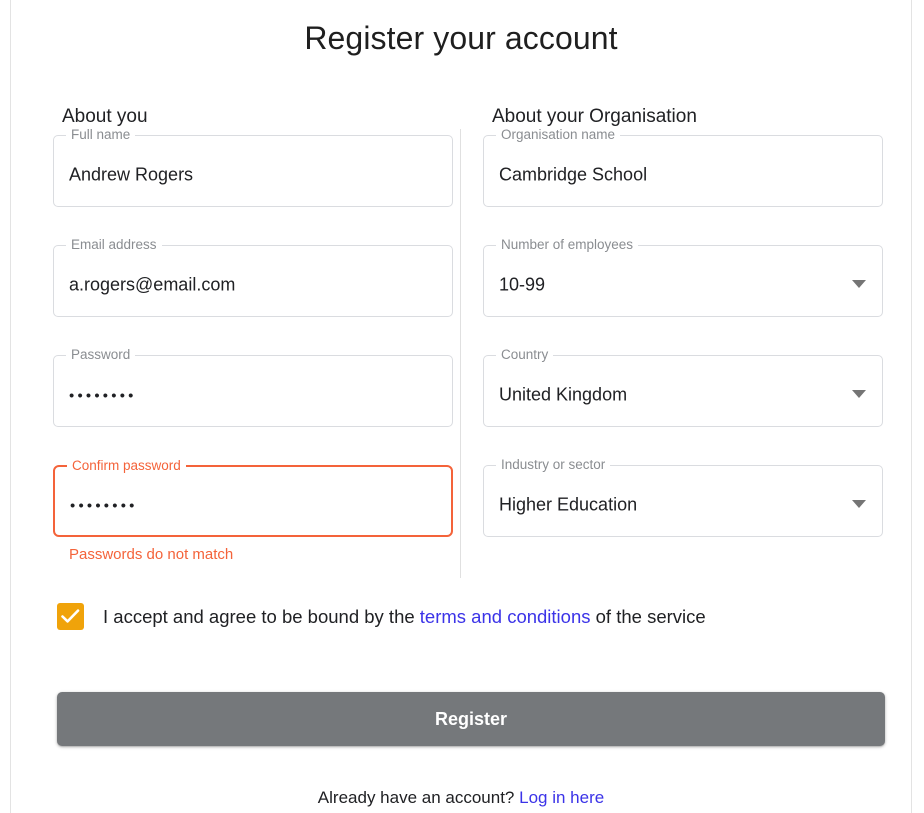 The width and height of the screenshot is (924, 813). What do you see at coordinates (594, 116) in the screenshot?
I see `section-heading-about-organisation: About your Organisation` at bounding box center [594, 116].